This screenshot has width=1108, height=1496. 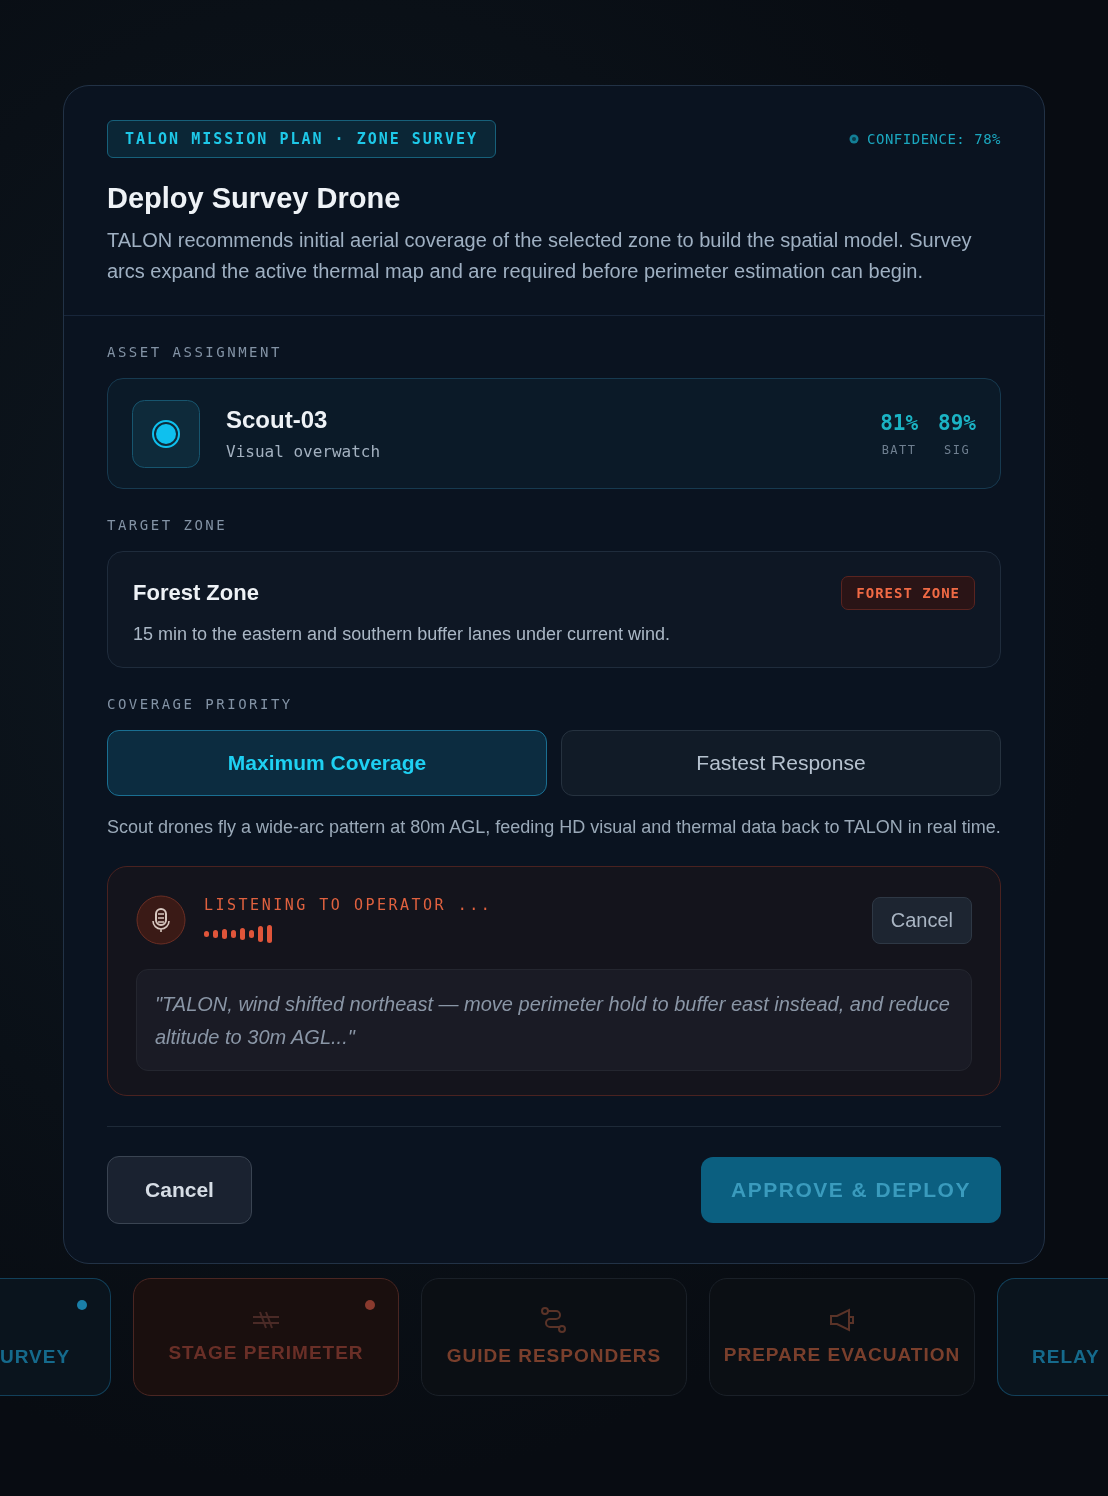 I want to click on action-card: PREPARE EVACUATION, so click(x=842, y=1337).